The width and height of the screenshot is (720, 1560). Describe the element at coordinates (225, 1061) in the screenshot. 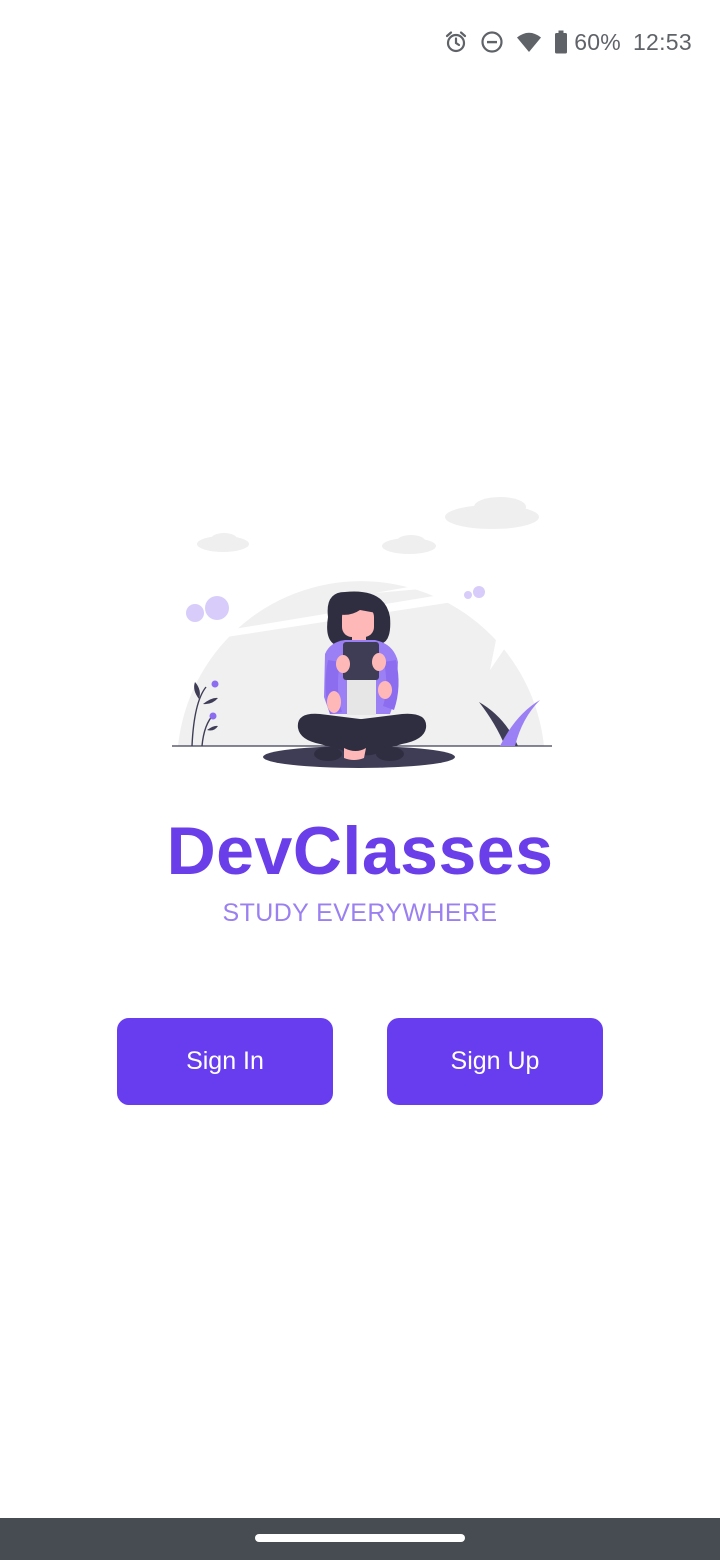

I see `sign-in-button: Sign In` at that location.